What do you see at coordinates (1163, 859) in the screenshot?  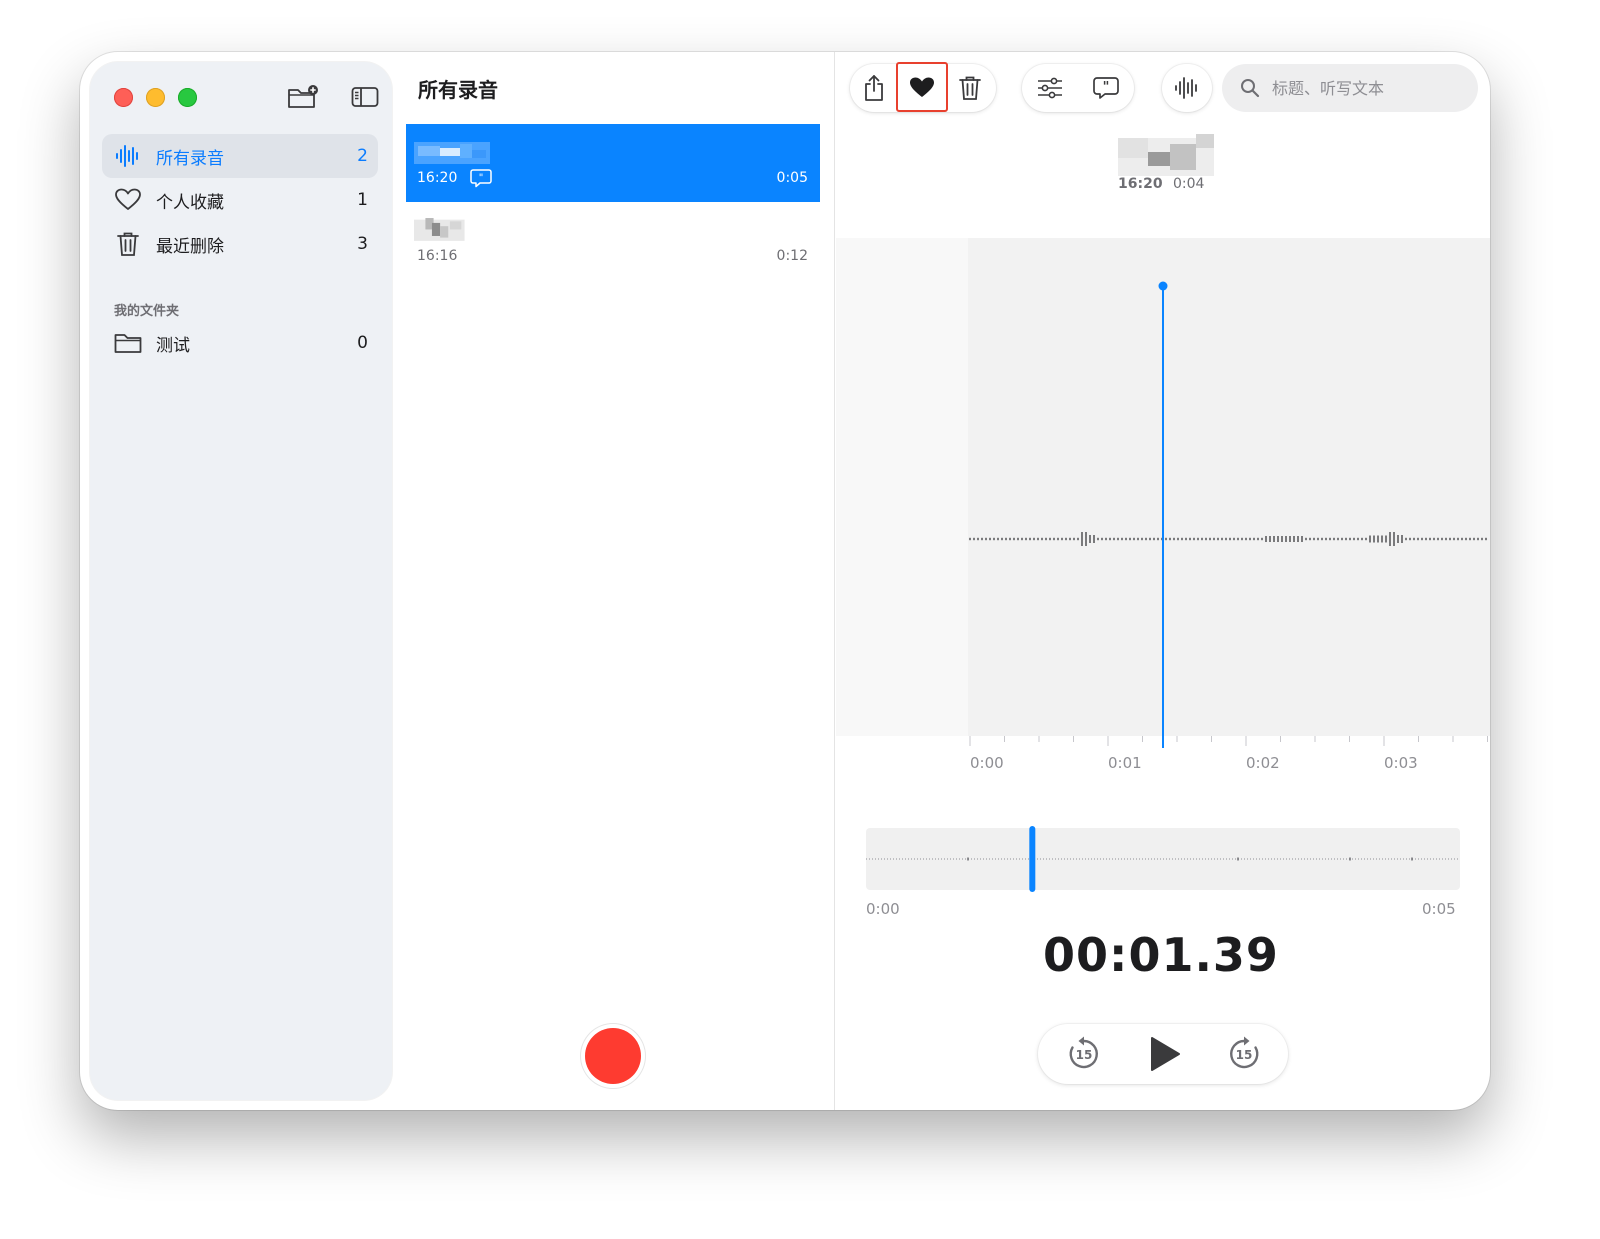 I see `overview-scrubber-waveform` at bounding box center [1163, 859].